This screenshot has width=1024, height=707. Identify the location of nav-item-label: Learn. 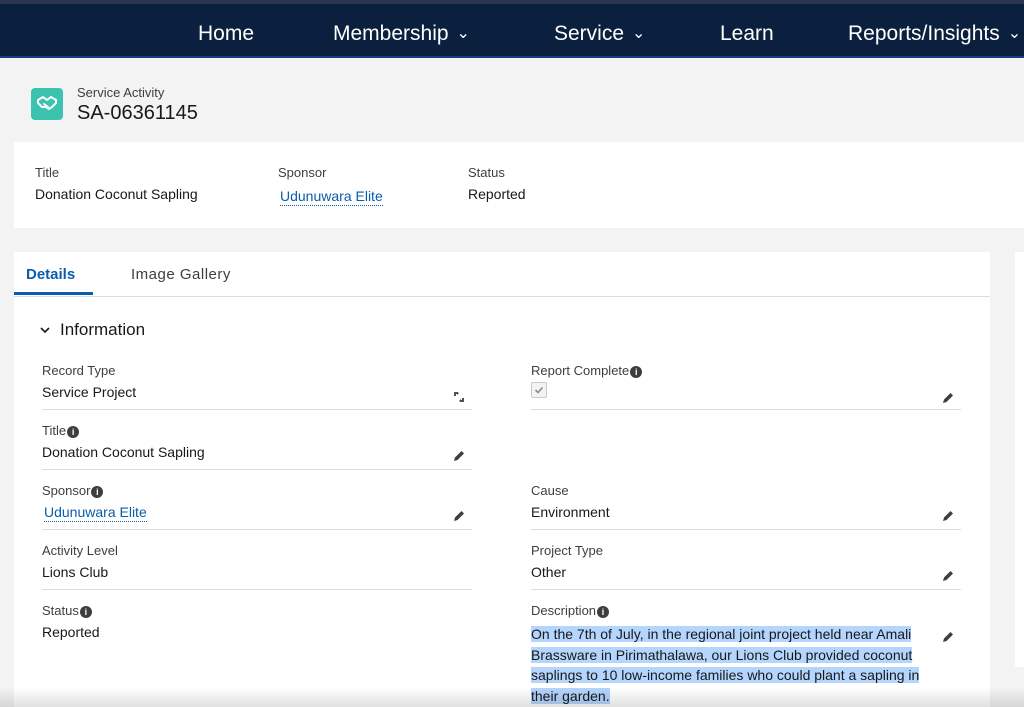
(747, 33).